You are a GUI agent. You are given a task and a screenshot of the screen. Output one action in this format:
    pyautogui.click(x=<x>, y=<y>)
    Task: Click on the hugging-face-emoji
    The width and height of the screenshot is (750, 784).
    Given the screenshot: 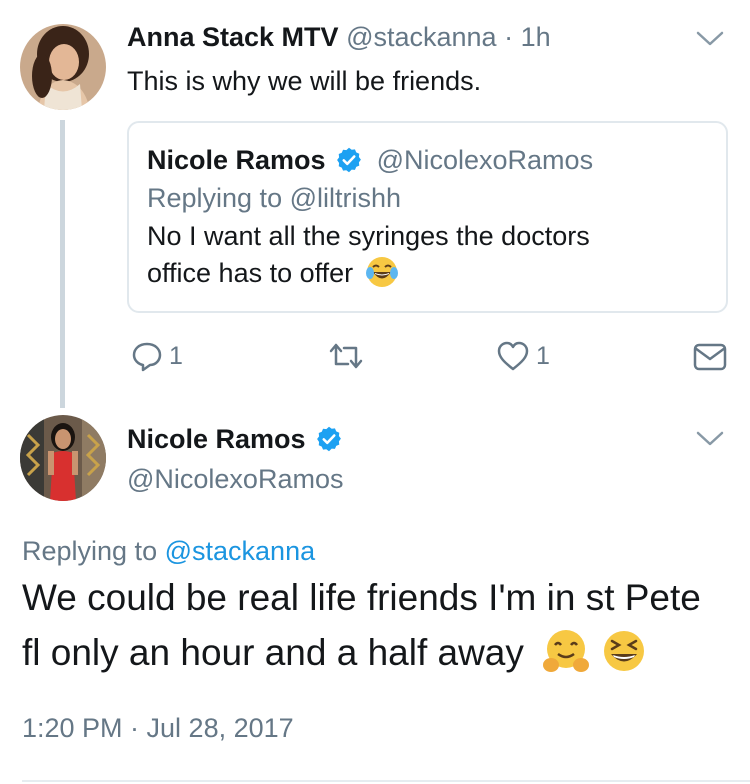 What is the action you would take?
    pyautogui.click(x=566, y=651)
    